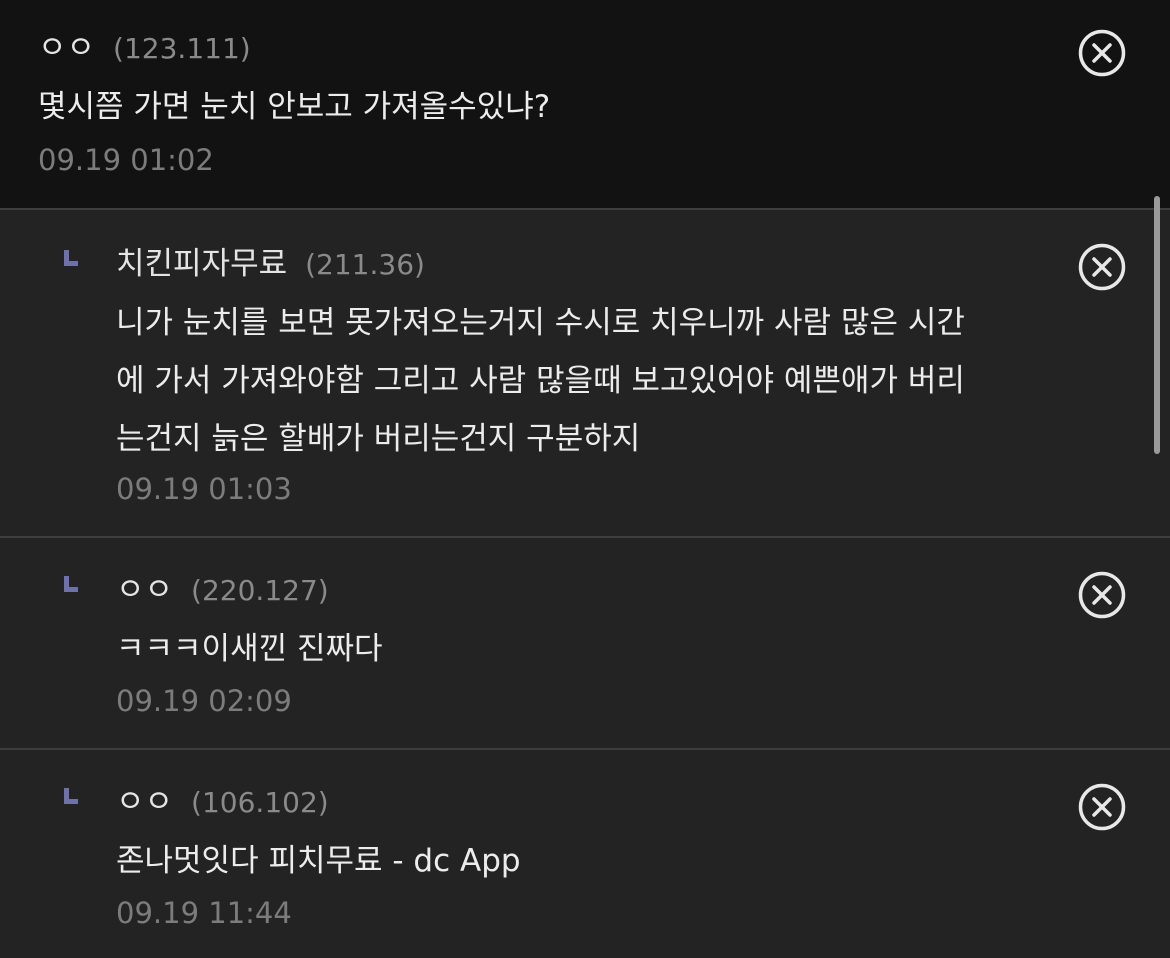 The image size is (1170, 958). I want to click on comment-text-line: ㅋㅋㅋ이새낀 진짜다, so click(249, 649).